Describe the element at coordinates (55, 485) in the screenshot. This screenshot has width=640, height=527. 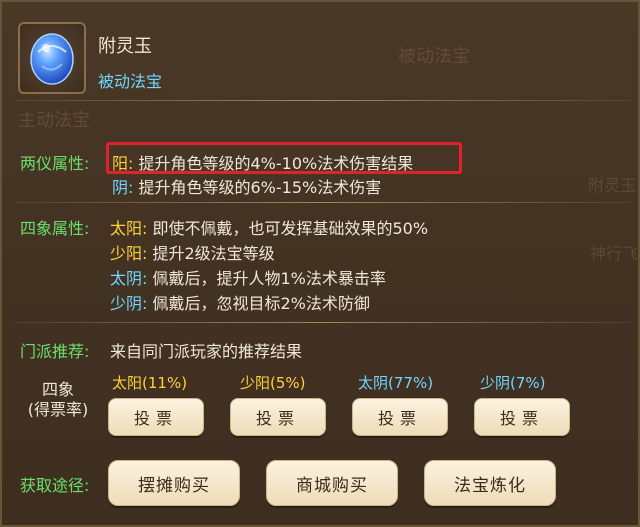
I see `acquire-label: 获取途径:` at that location.